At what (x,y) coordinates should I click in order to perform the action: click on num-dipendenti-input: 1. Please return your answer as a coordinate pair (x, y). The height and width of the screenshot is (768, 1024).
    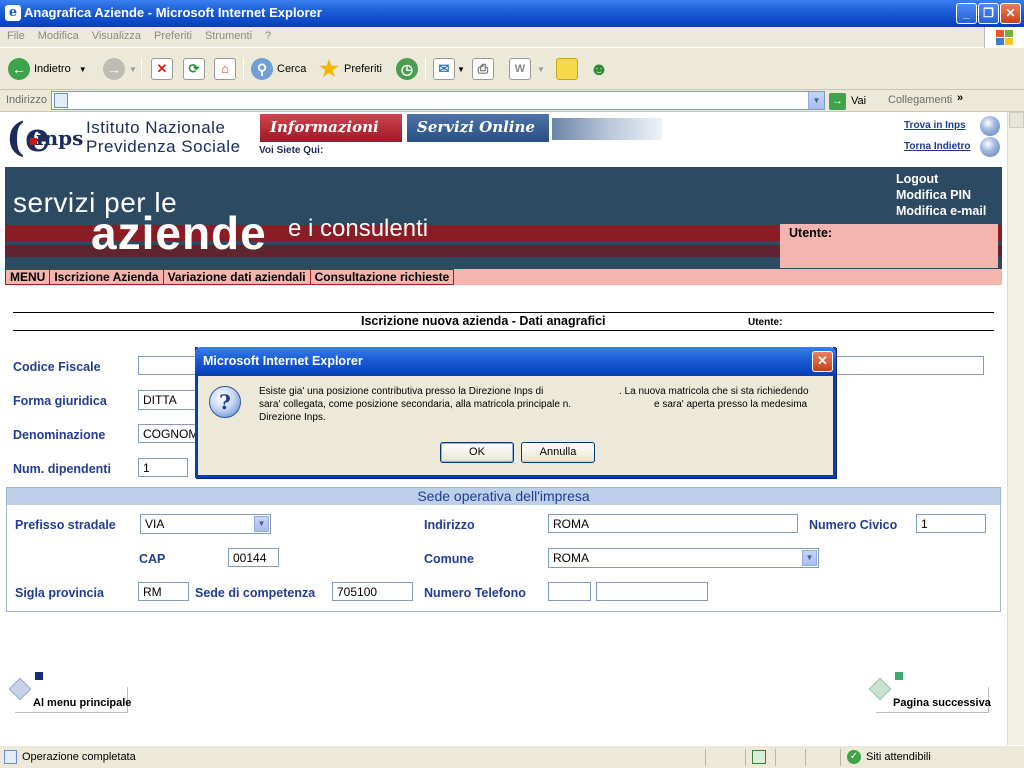
    Looking at the image, I should click on (163, 467).